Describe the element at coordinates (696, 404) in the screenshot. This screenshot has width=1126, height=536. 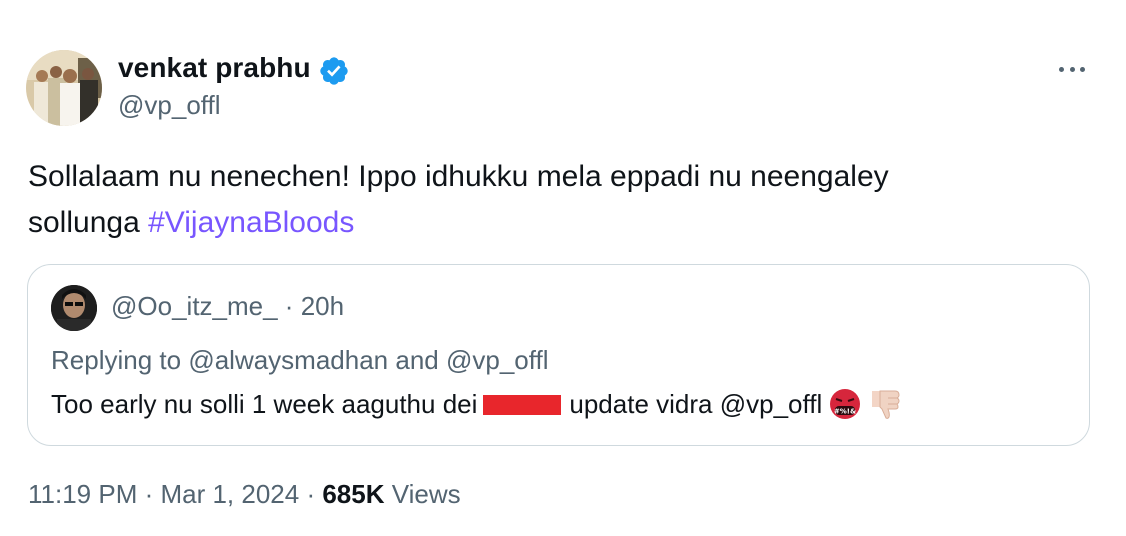
I see `quoted-text-after: update vidra @vp_offl` at that location.